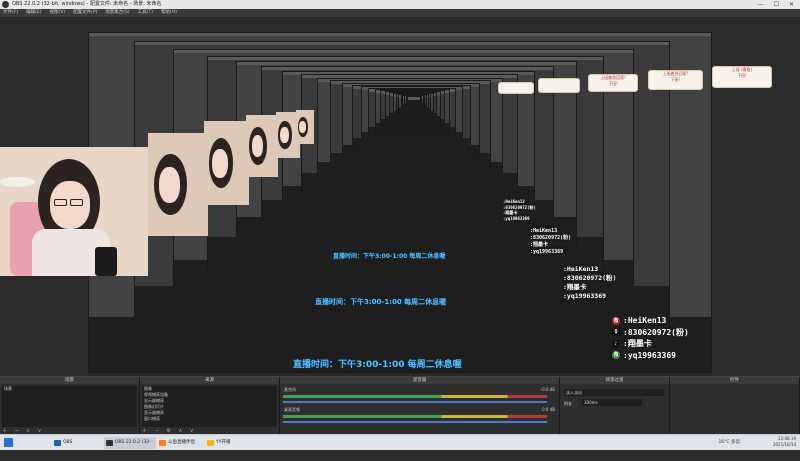 The width and height of the screenshot is (800, 461). Describe the element at coordinates (614, 380) in the screenshot. I see `transitions-title: 场景过渡` at that location.